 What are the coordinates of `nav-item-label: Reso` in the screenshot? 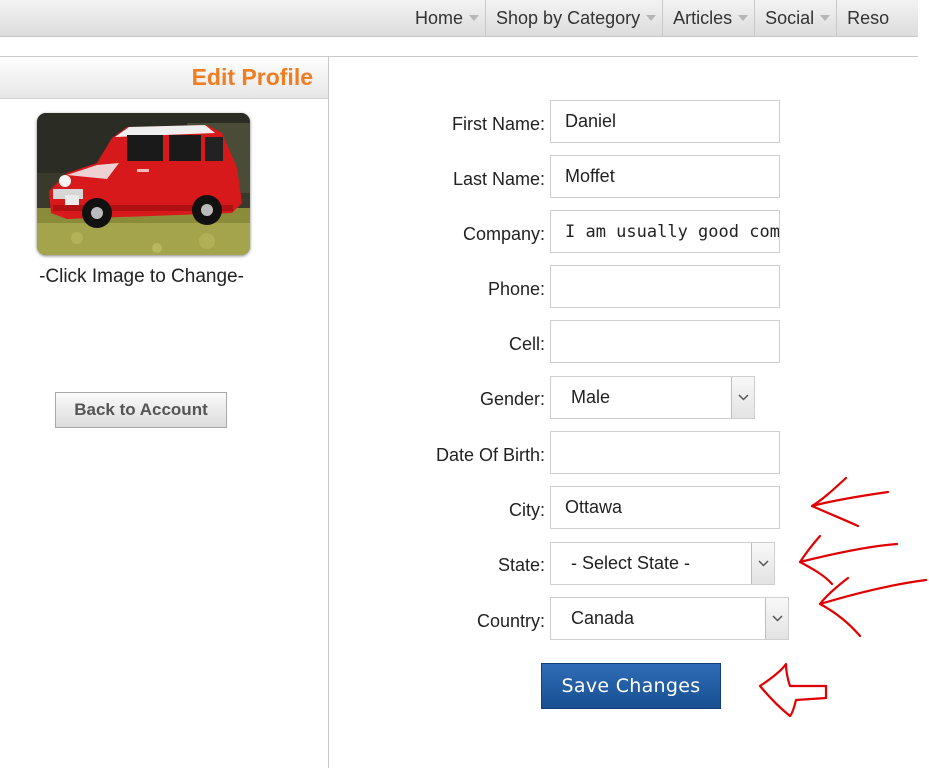 It's located at (868, 17).